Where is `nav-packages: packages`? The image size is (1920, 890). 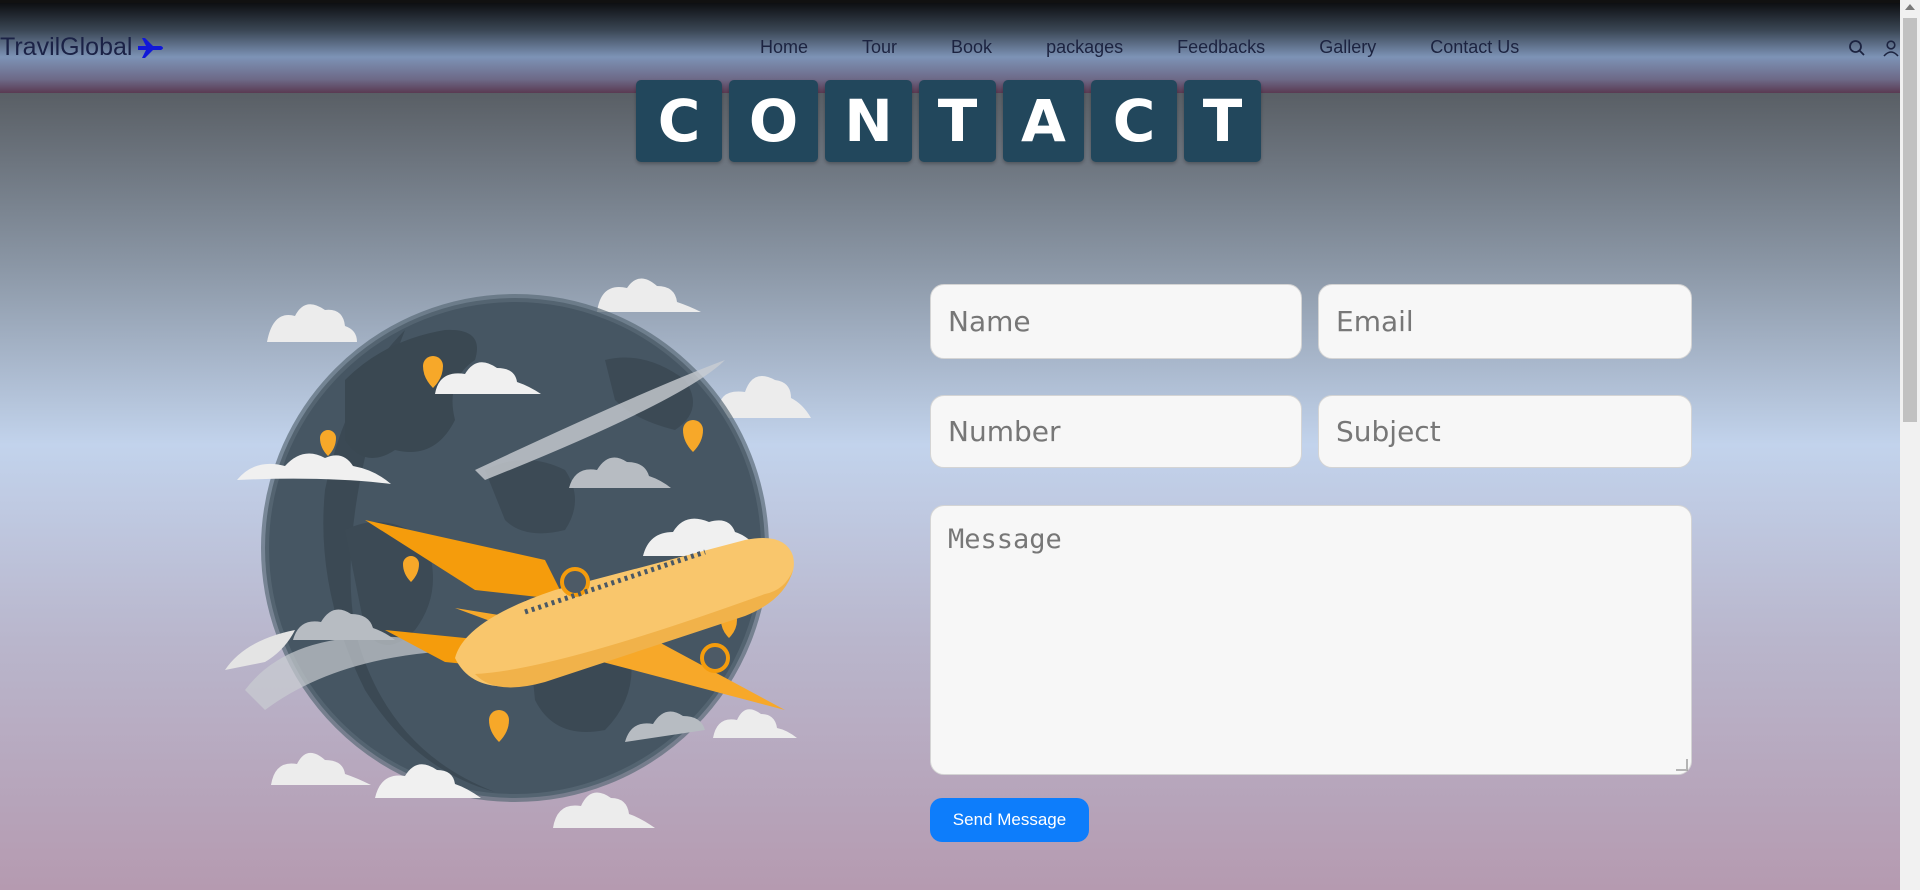 nav-packages: packages is located at coordinates (1084, 47).